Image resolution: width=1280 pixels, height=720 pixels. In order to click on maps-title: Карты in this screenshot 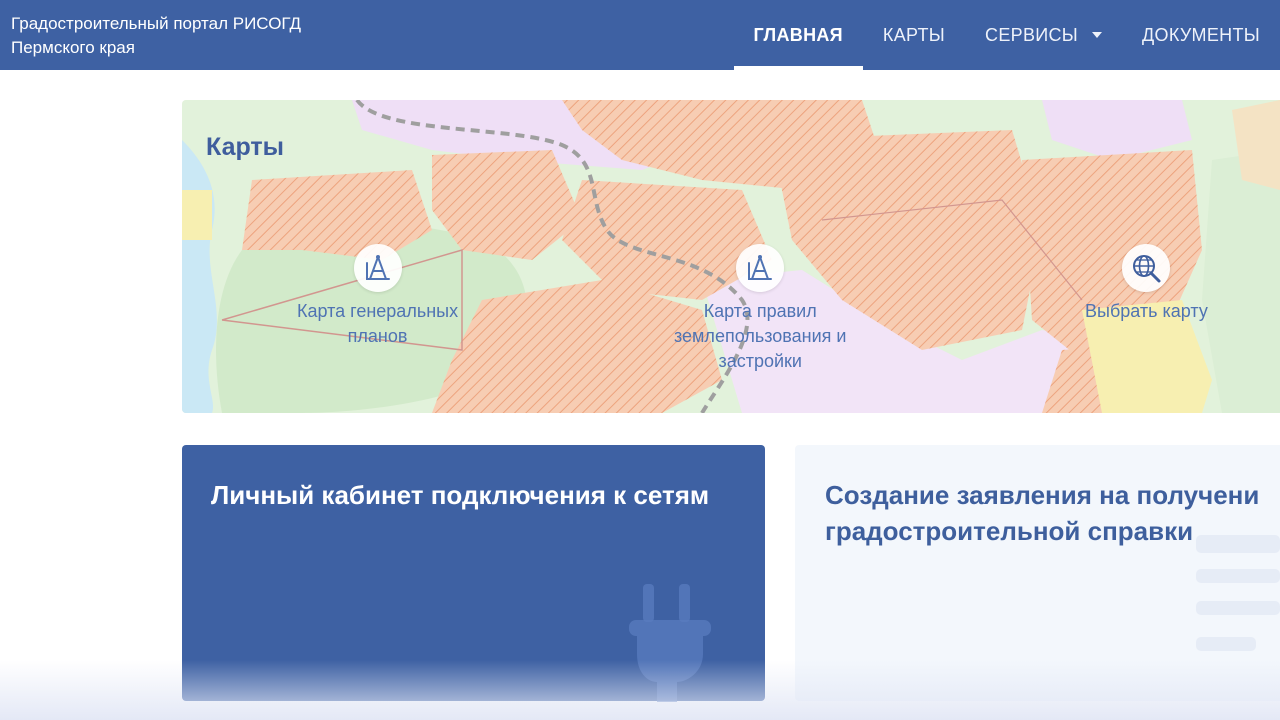, I will do `click(245, 147)`.